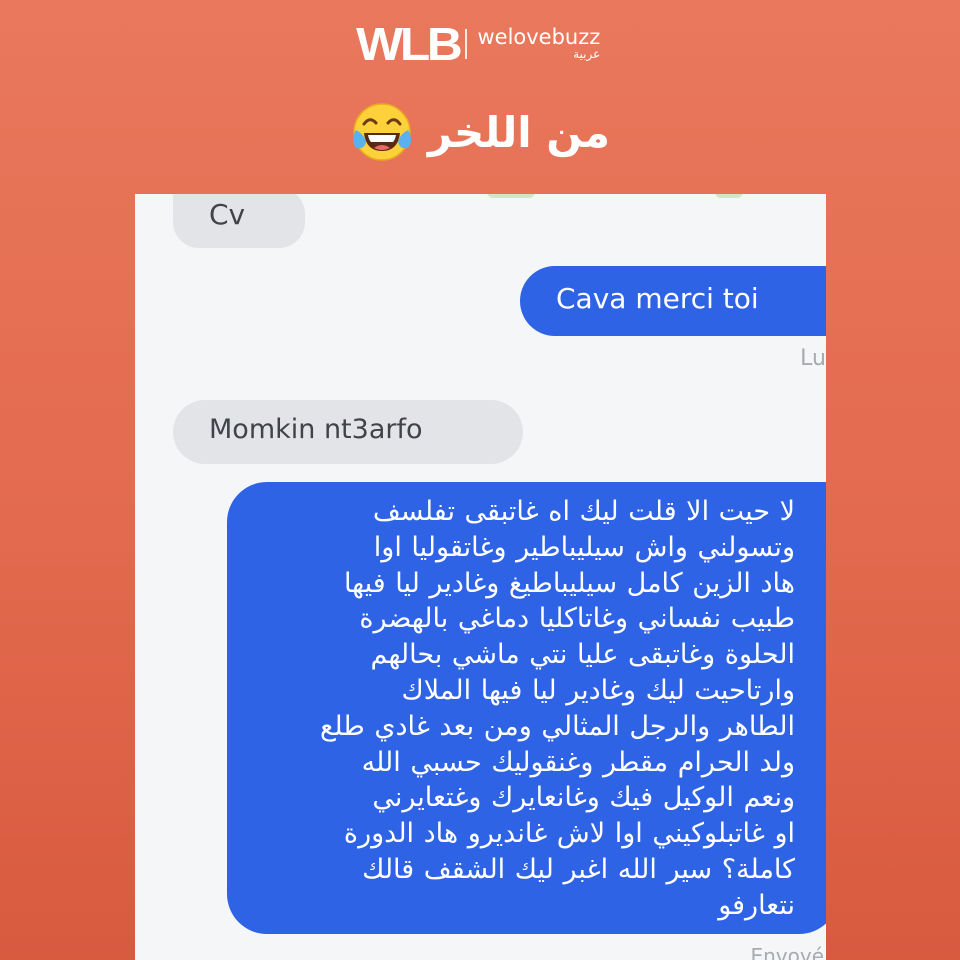  What do you see at coordinates (584, 547) in the screenshot?
I see `message-line: وتسولني واش سيليباطير وغاتقوليا اوا` at bounding box center [584, 547].